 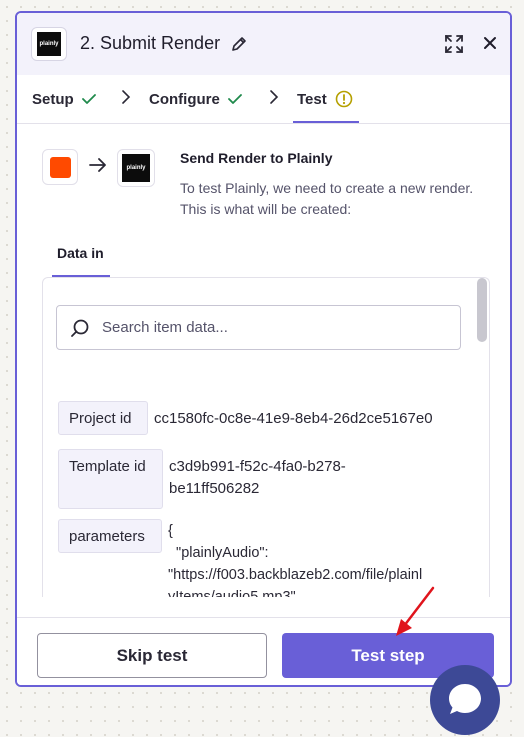 I want to click on source-app-icon, so click(x=60, y=167).